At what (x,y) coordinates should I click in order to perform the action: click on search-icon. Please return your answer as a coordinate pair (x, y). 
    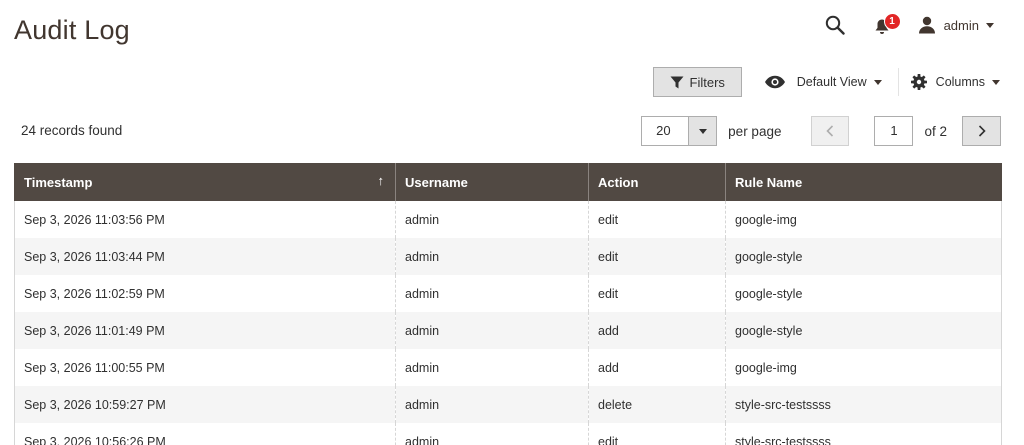
    Looking at the image, I should click on (835, 25).